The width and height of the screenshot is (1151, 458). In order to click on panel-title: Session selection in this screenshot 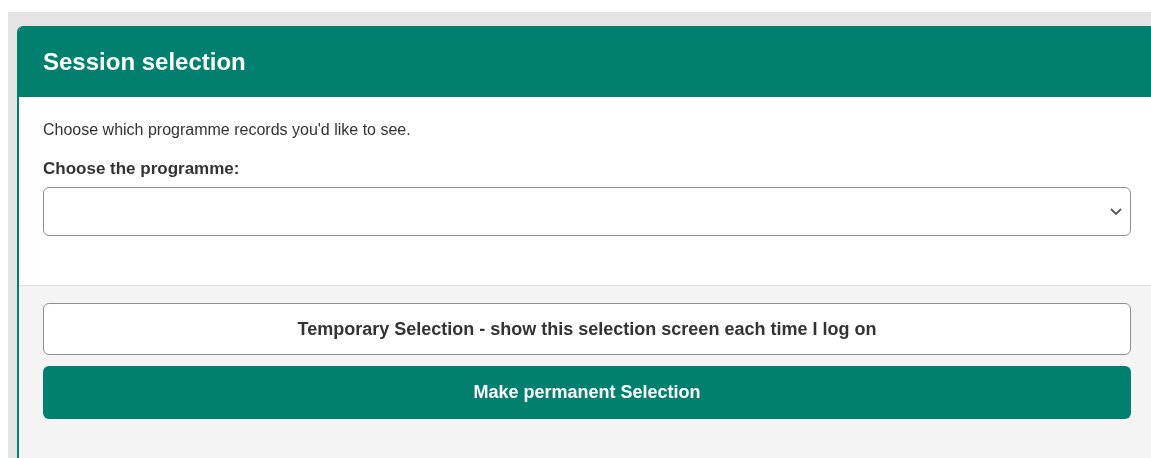, I will do `click(144, 61)`.